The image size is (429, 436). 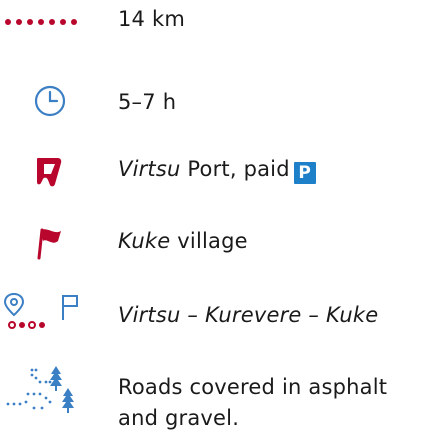 What do you see at coordinates (152, 19) in the screenshot?
I see `distance-value: 14 km` at bounding box center [152, 19].